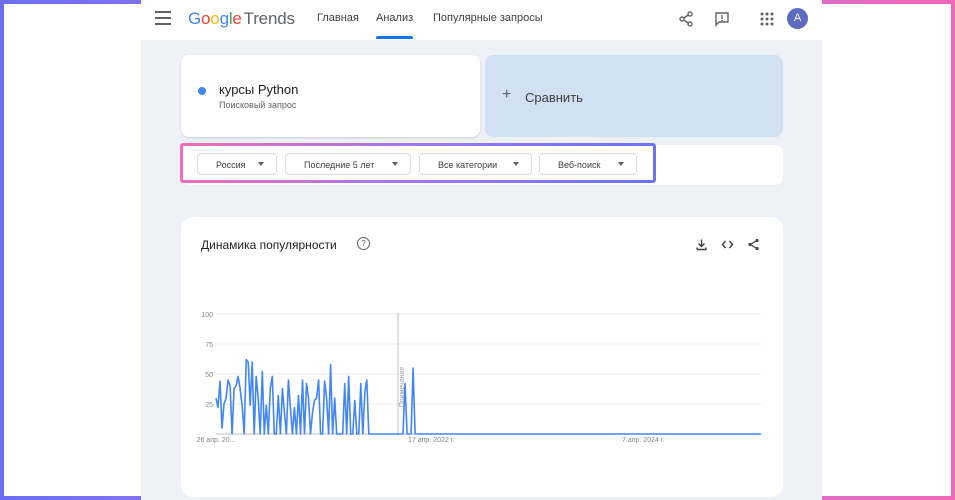 The width and height of the screenshot is (955, 500). I want to click on compare-button: + Сравнить, so click(634, 96).